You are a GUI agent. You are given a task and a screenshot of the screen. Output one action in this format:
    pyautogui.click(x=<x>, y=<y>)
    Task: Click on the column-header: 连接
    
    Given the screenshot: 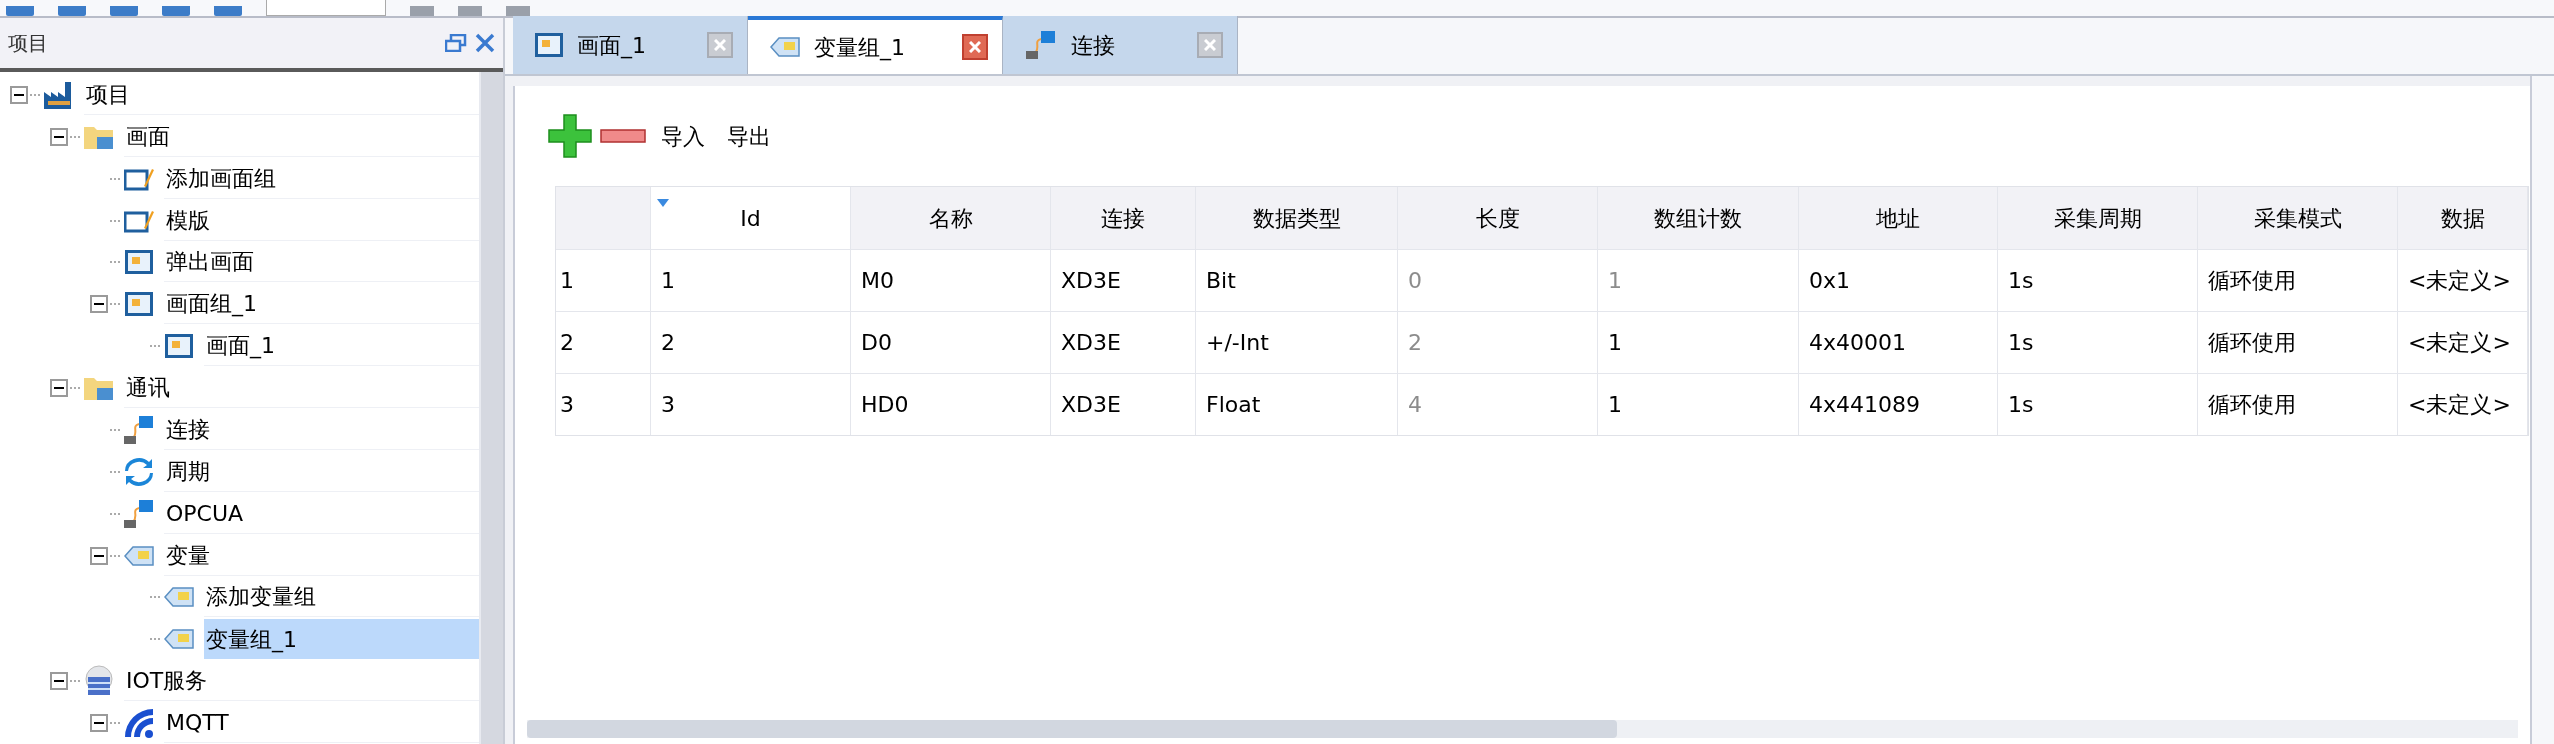 What is the action you would take?
    pyautogui.click(x=1123, y=218)
    